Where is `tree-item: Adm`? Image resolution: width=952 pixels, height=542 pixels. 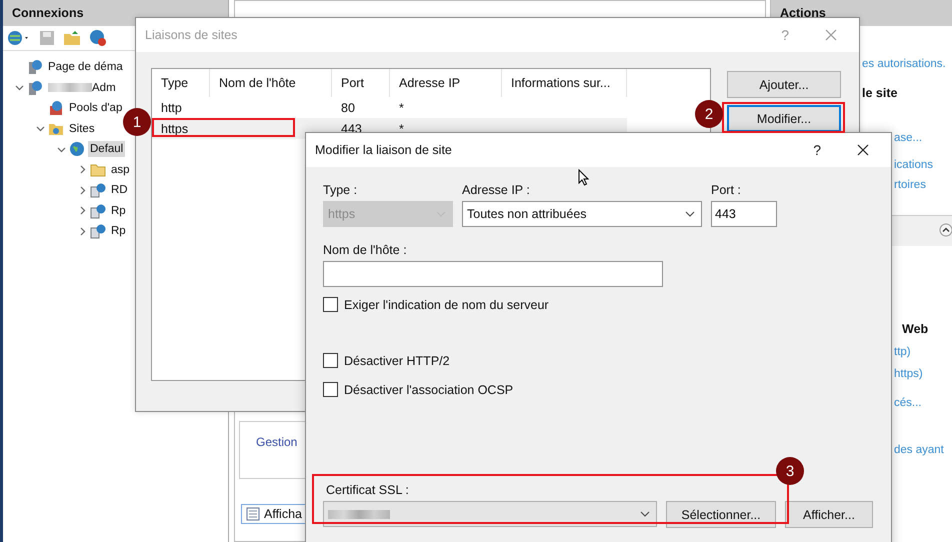 tree-item: Adm is located at coordinates (82, 88).